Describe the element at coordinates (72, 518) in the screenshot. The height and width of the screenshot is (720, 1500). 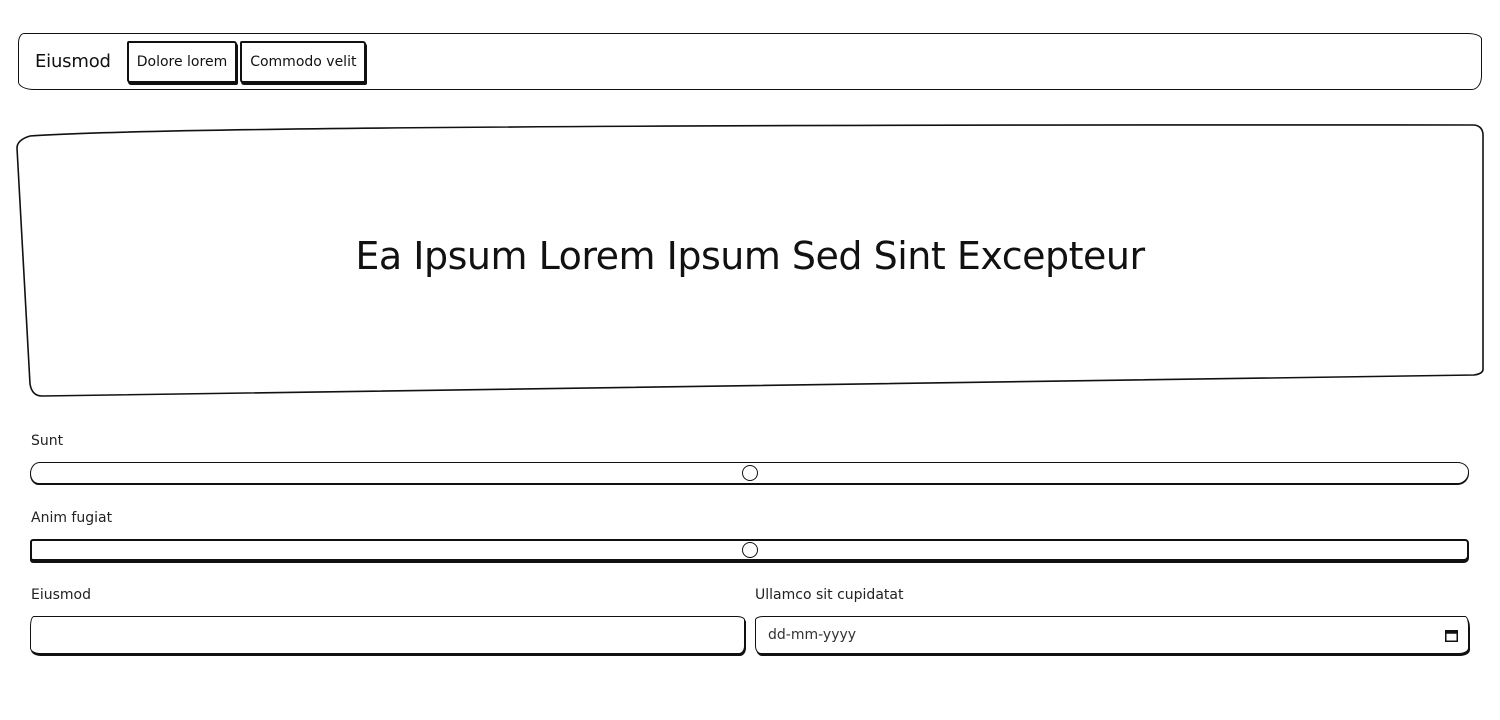
I see `slider-anim-fugiat-label: Anim fugiat` at that location.